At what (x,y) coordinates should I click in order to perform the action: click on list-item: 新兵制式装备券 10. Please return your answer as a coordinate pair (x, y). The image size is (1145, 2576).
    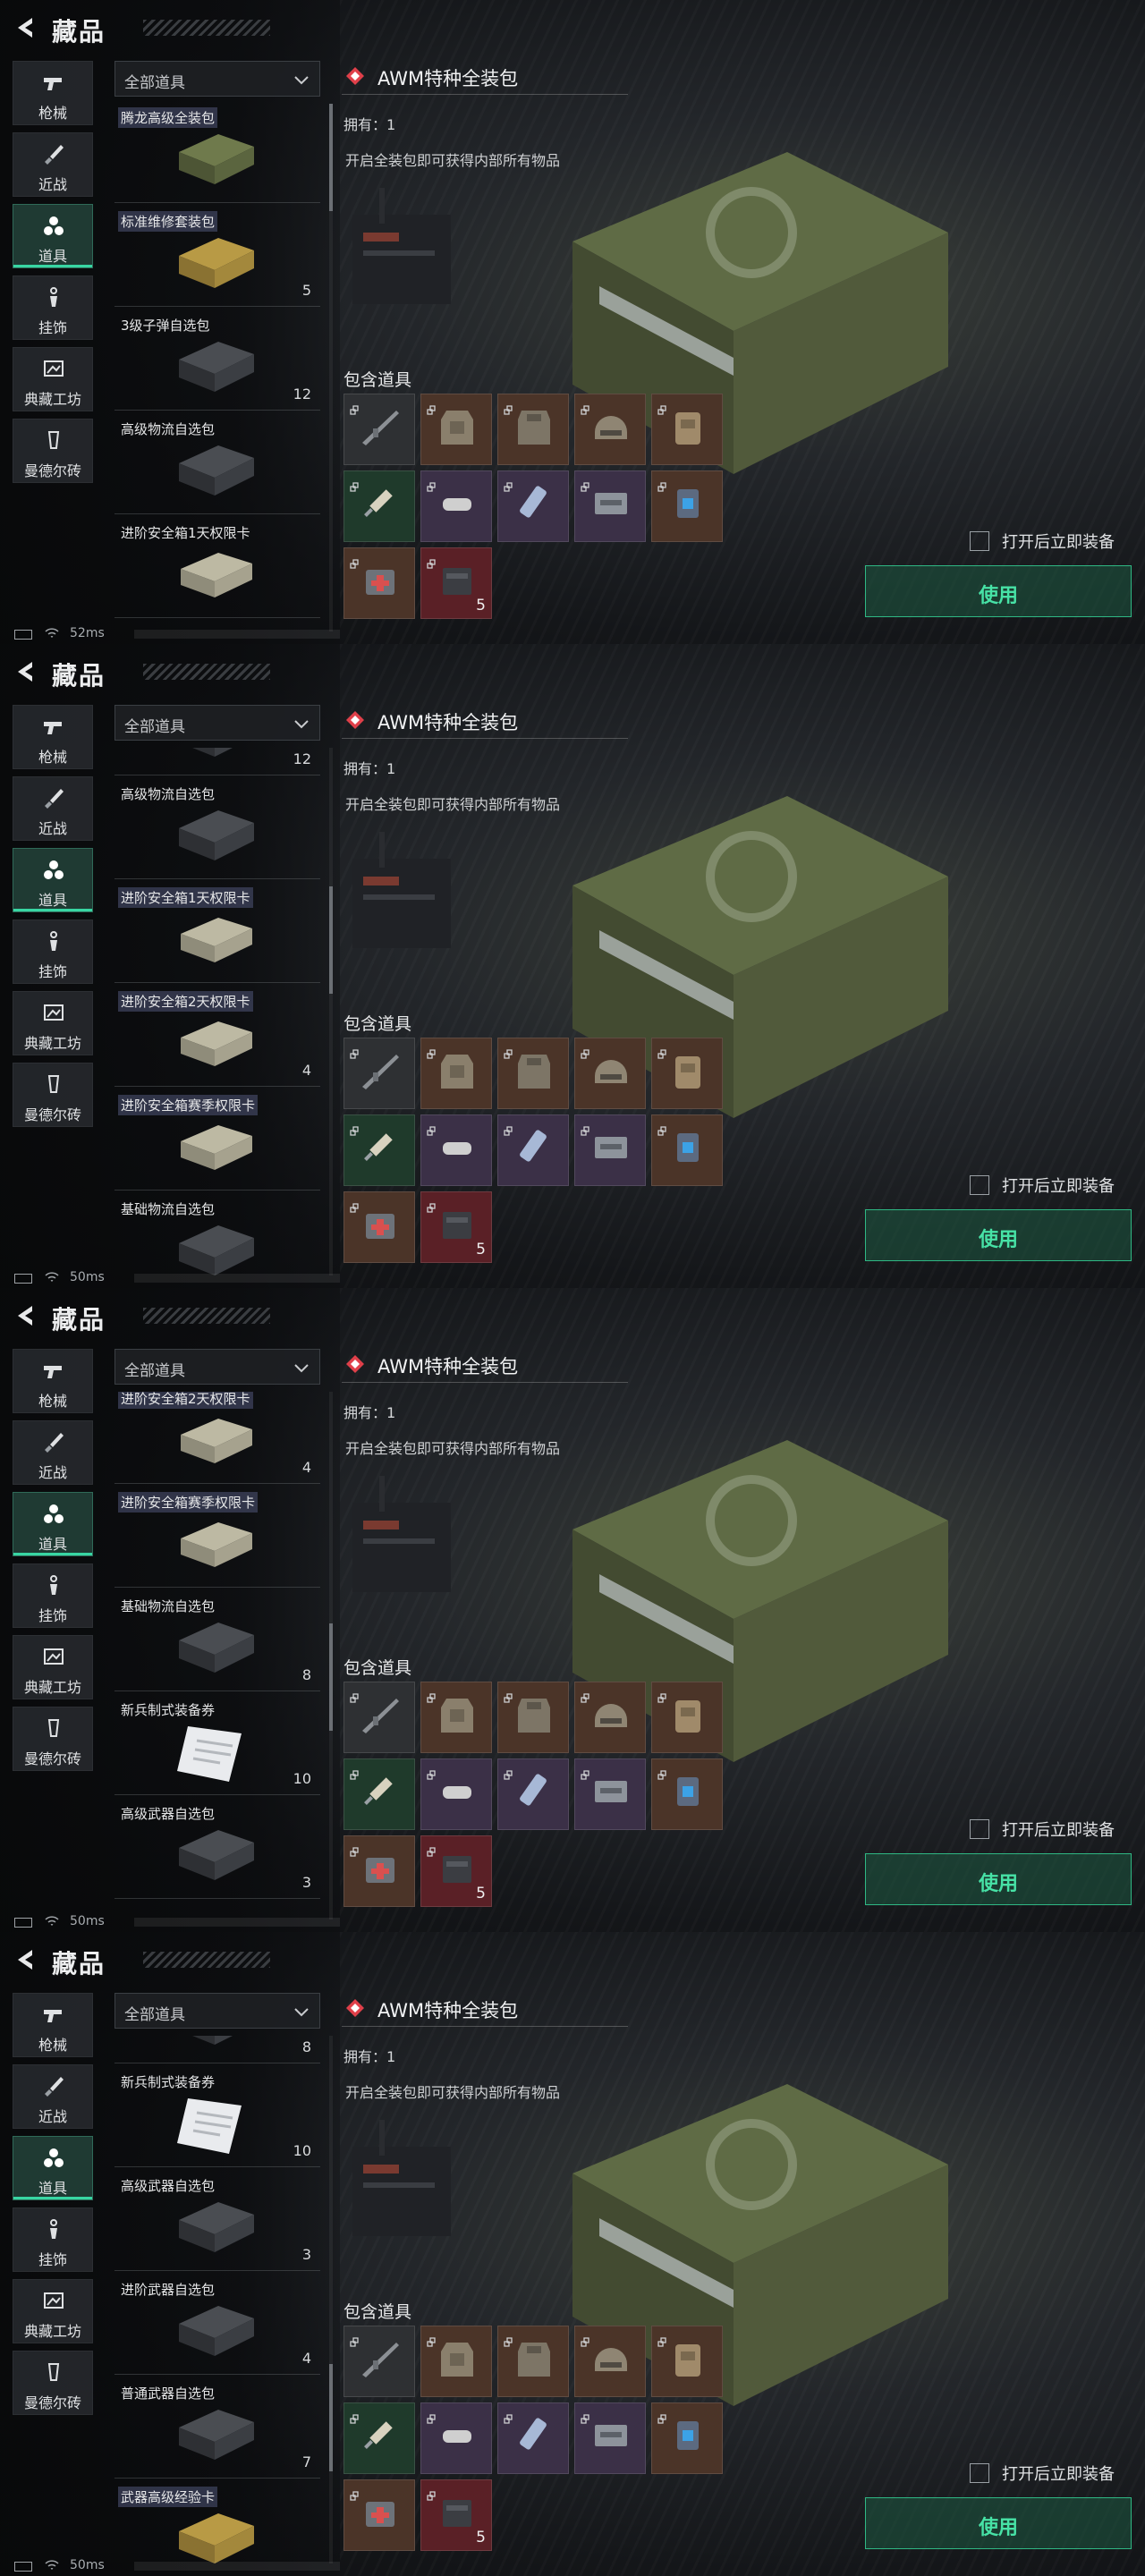
    Looking at the image, I should click on (217, 1745).